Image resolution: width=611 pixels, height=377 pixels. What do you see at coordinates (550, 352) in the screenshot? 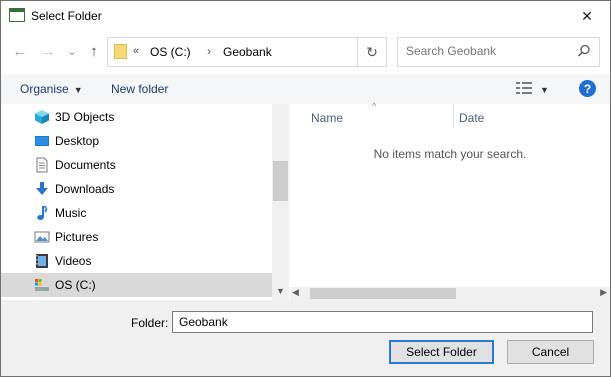
I see `cancel-button: Cancel` at bounding box center [550, 352].